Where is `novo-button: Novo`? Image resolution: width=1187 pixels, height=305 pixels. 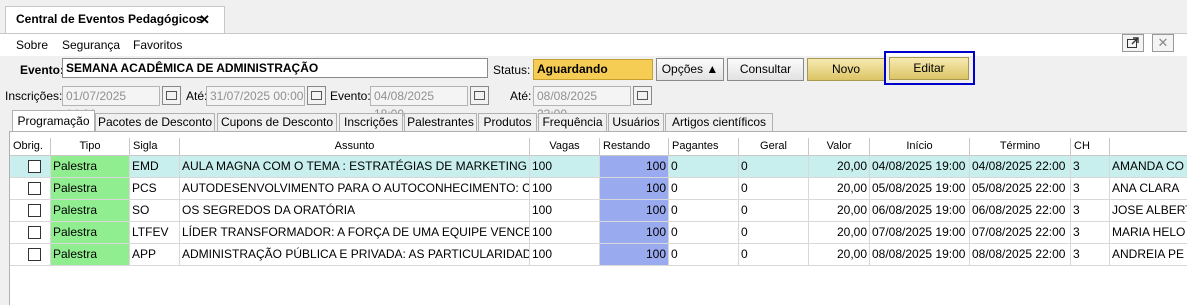 novo-button: Novo is located at coordinates (846, 69).